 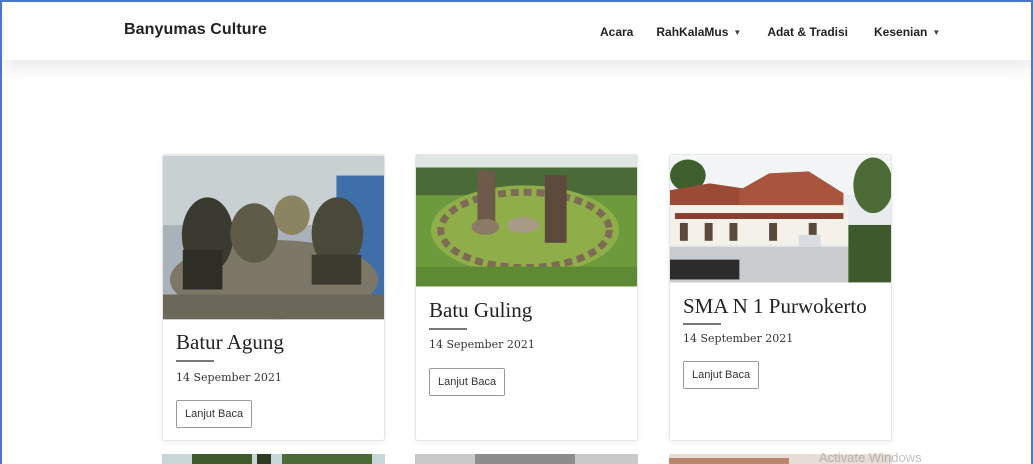 What do you see at coordinates (738, 338) in the screenshot?
I see `card-date: 14 September 2021` at bounding box center [738, 338].